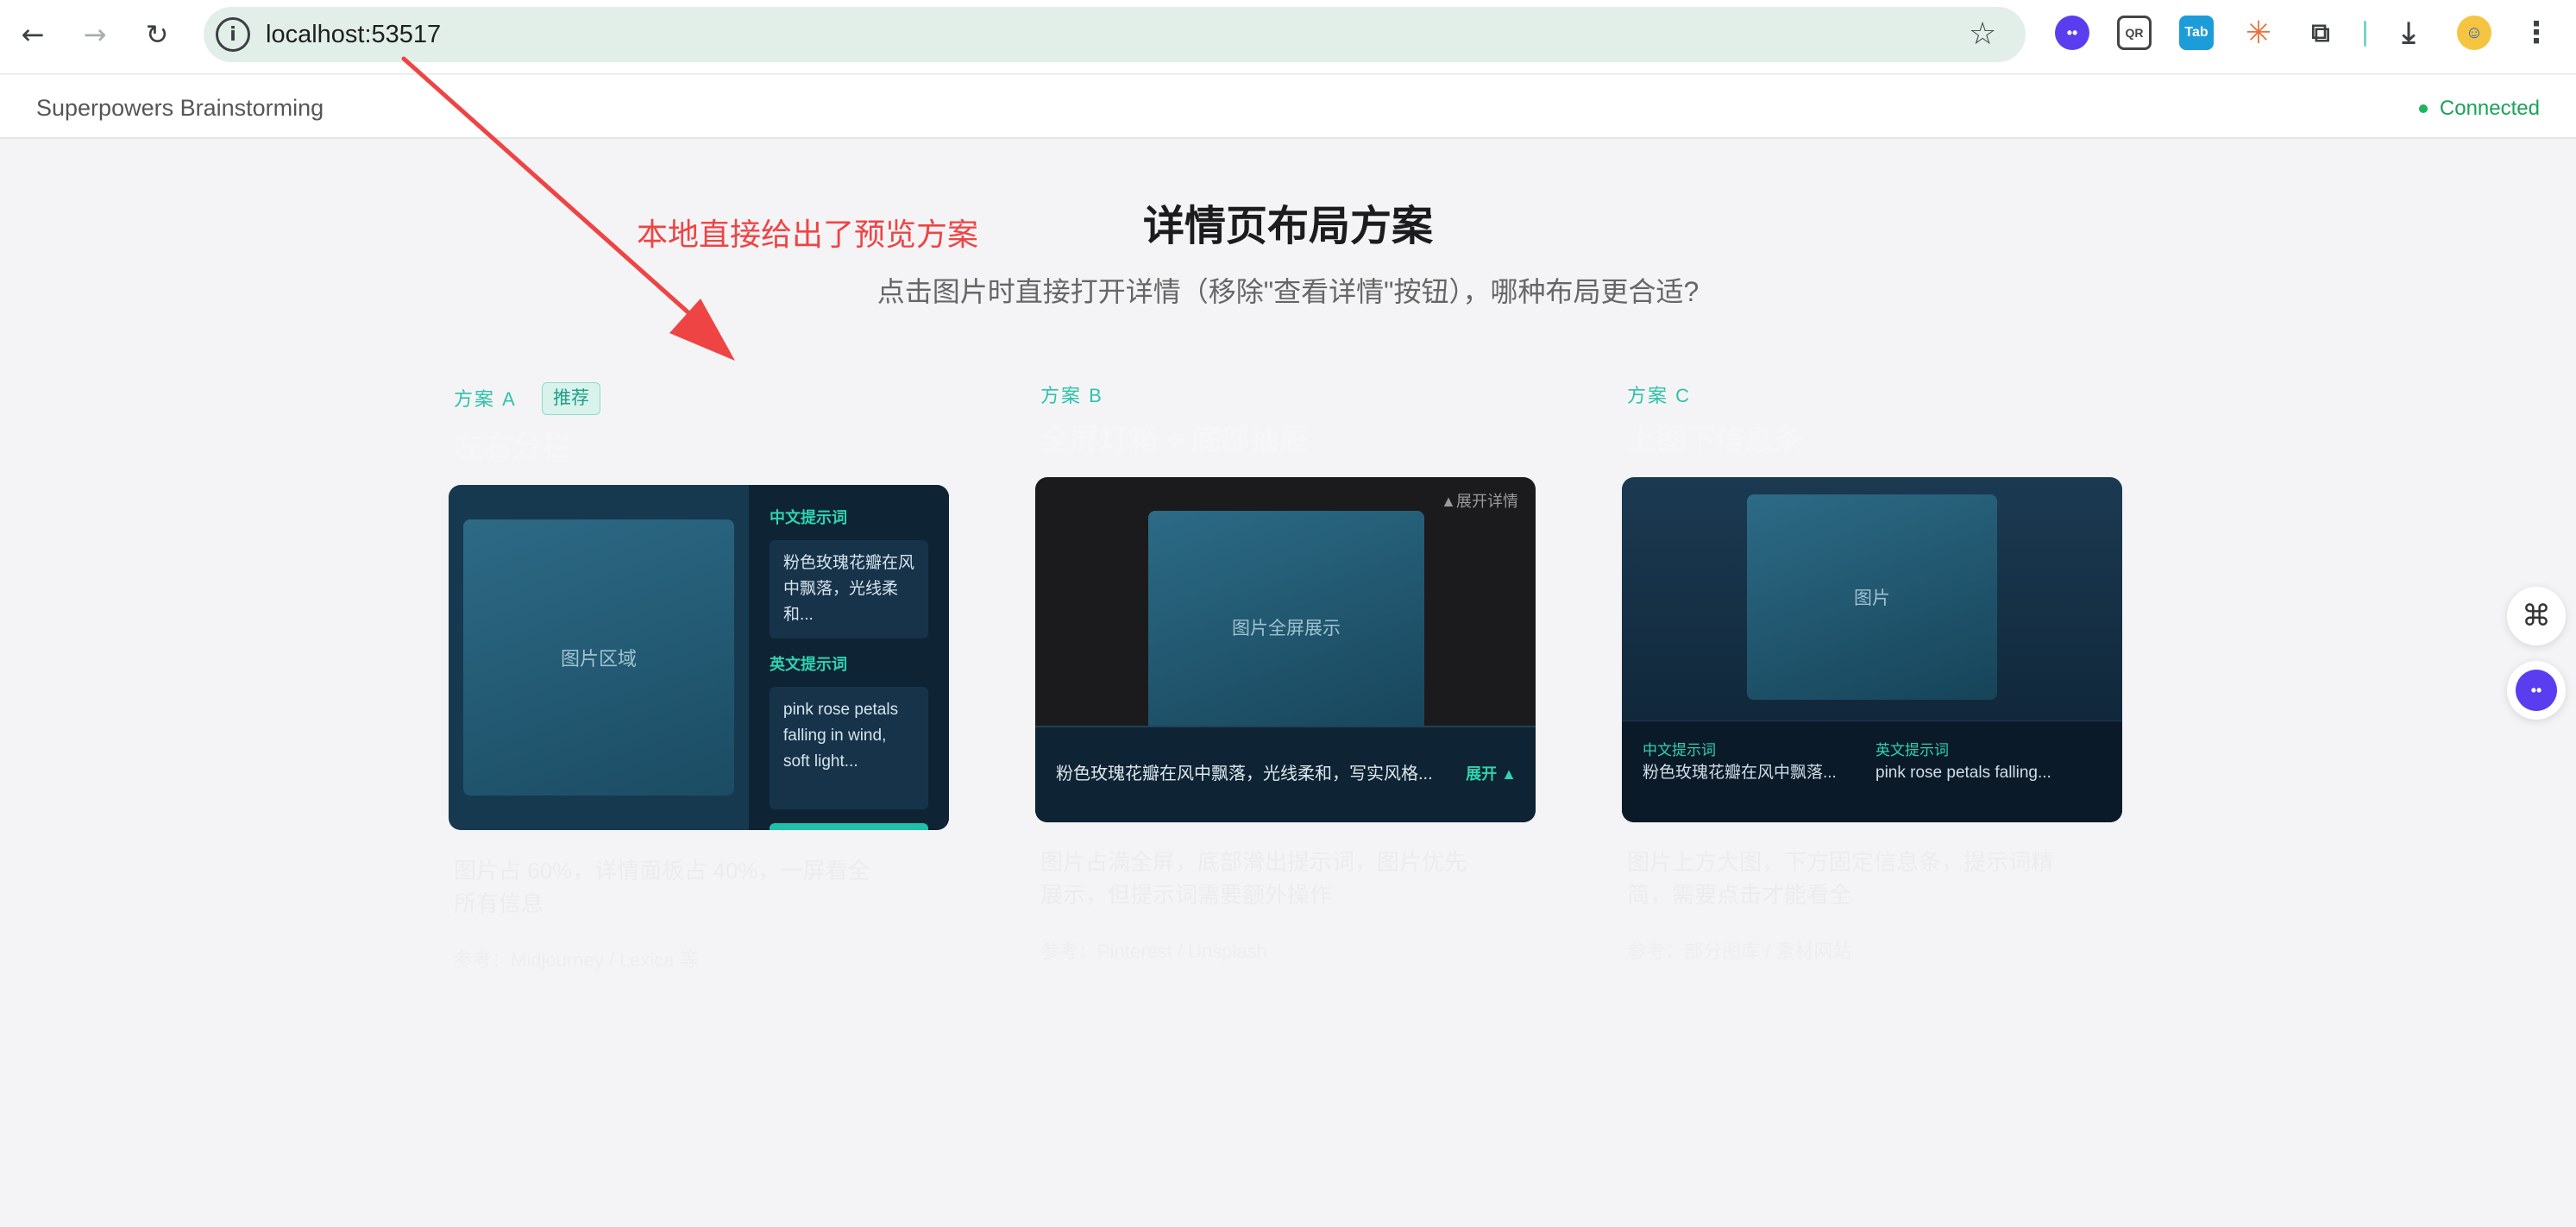 The height and width of the screenshot is (1227, 2576). Describe the element at coordinates (662, 887) in the screenshot. I see `option-a-description: 图片占 60%，详情面板占 40%，一屏看全所有信息` at that location.